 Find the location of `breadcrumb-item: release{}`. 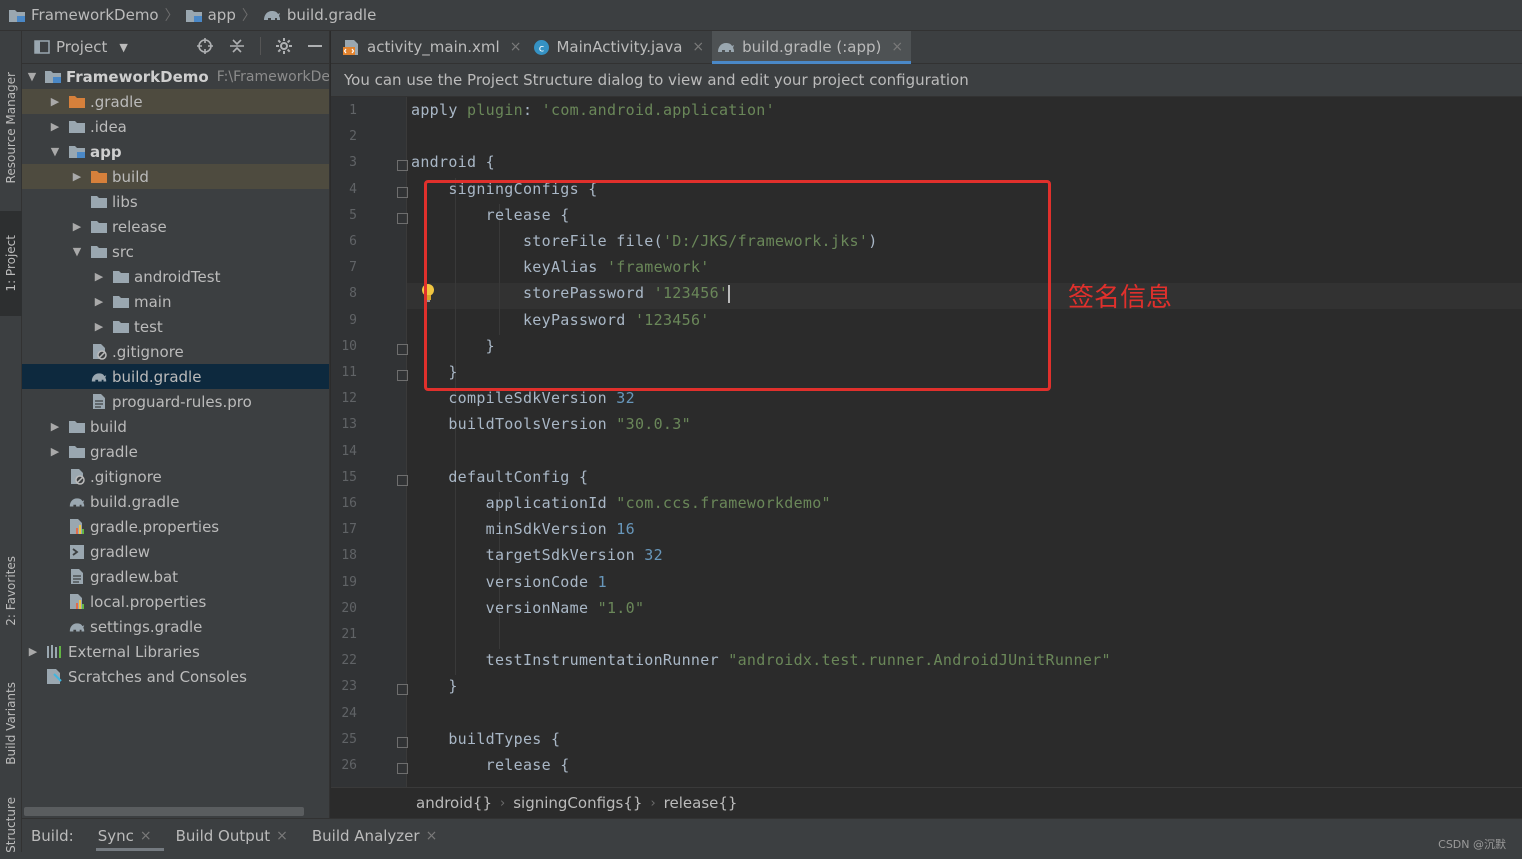

breadcrumb-item: release{} is located at coordinates (701, 803).